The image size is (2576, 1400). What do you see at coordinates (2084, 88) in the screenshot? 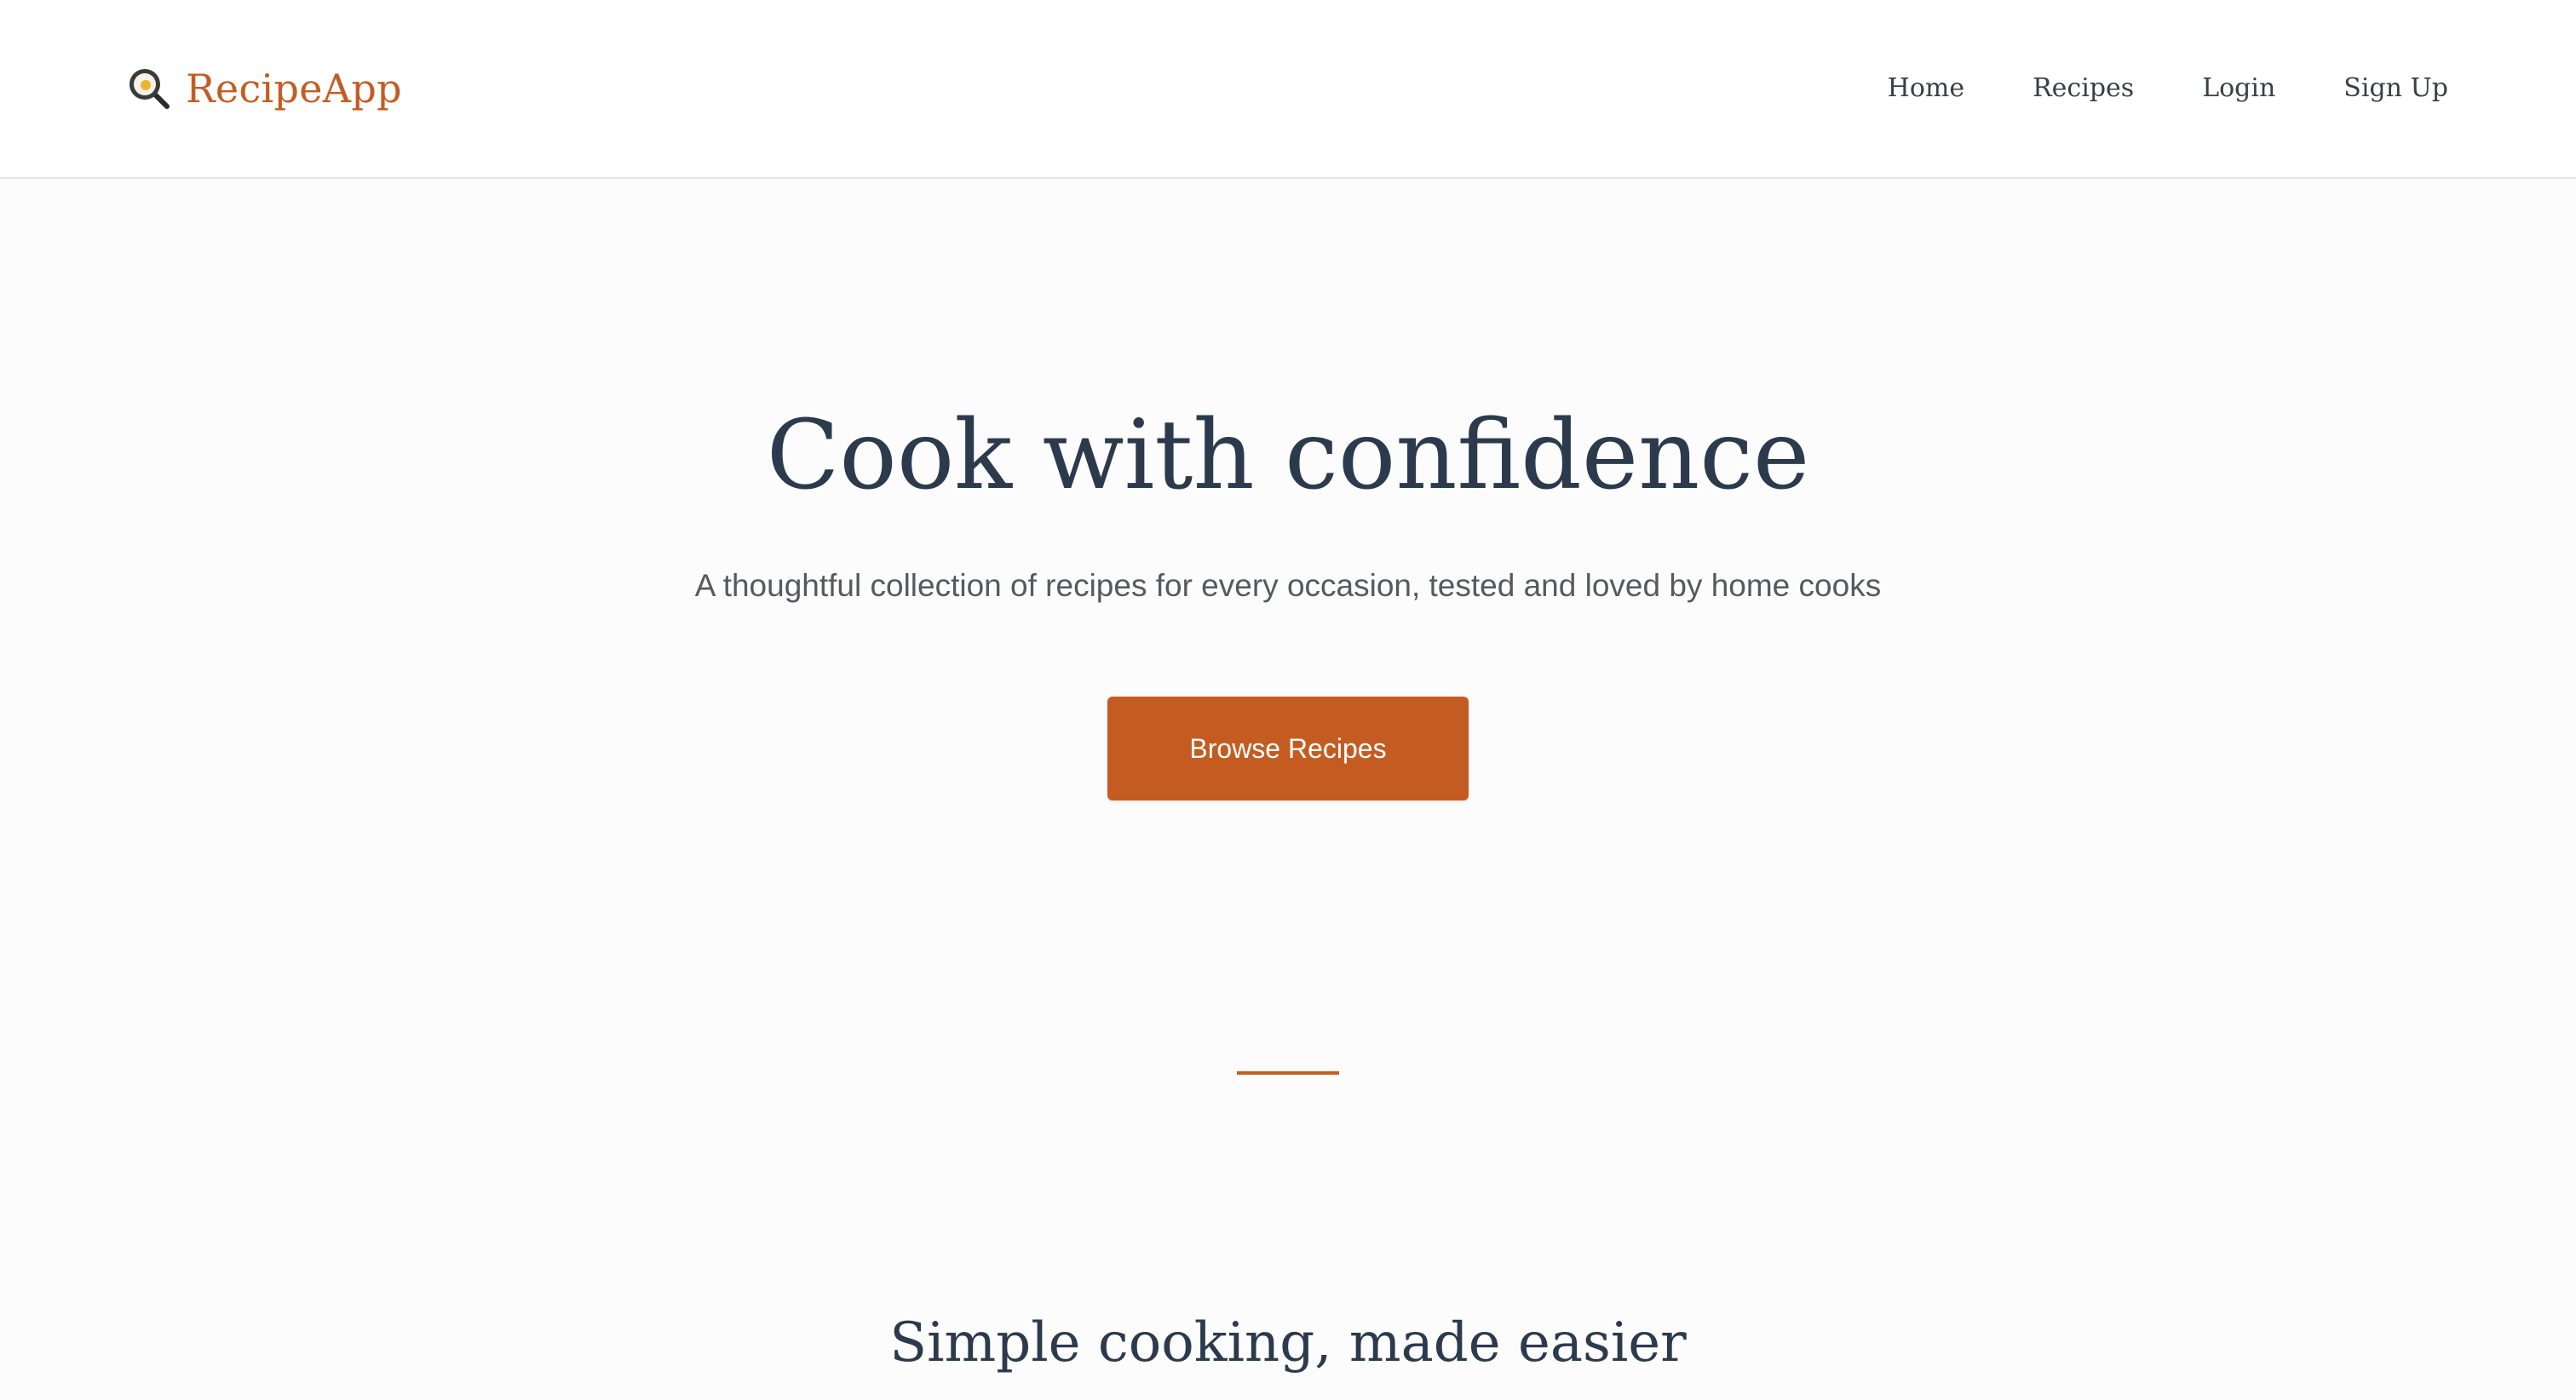
I see `nav-recipes-link: Recipes` at bounding box center [2084, 88].